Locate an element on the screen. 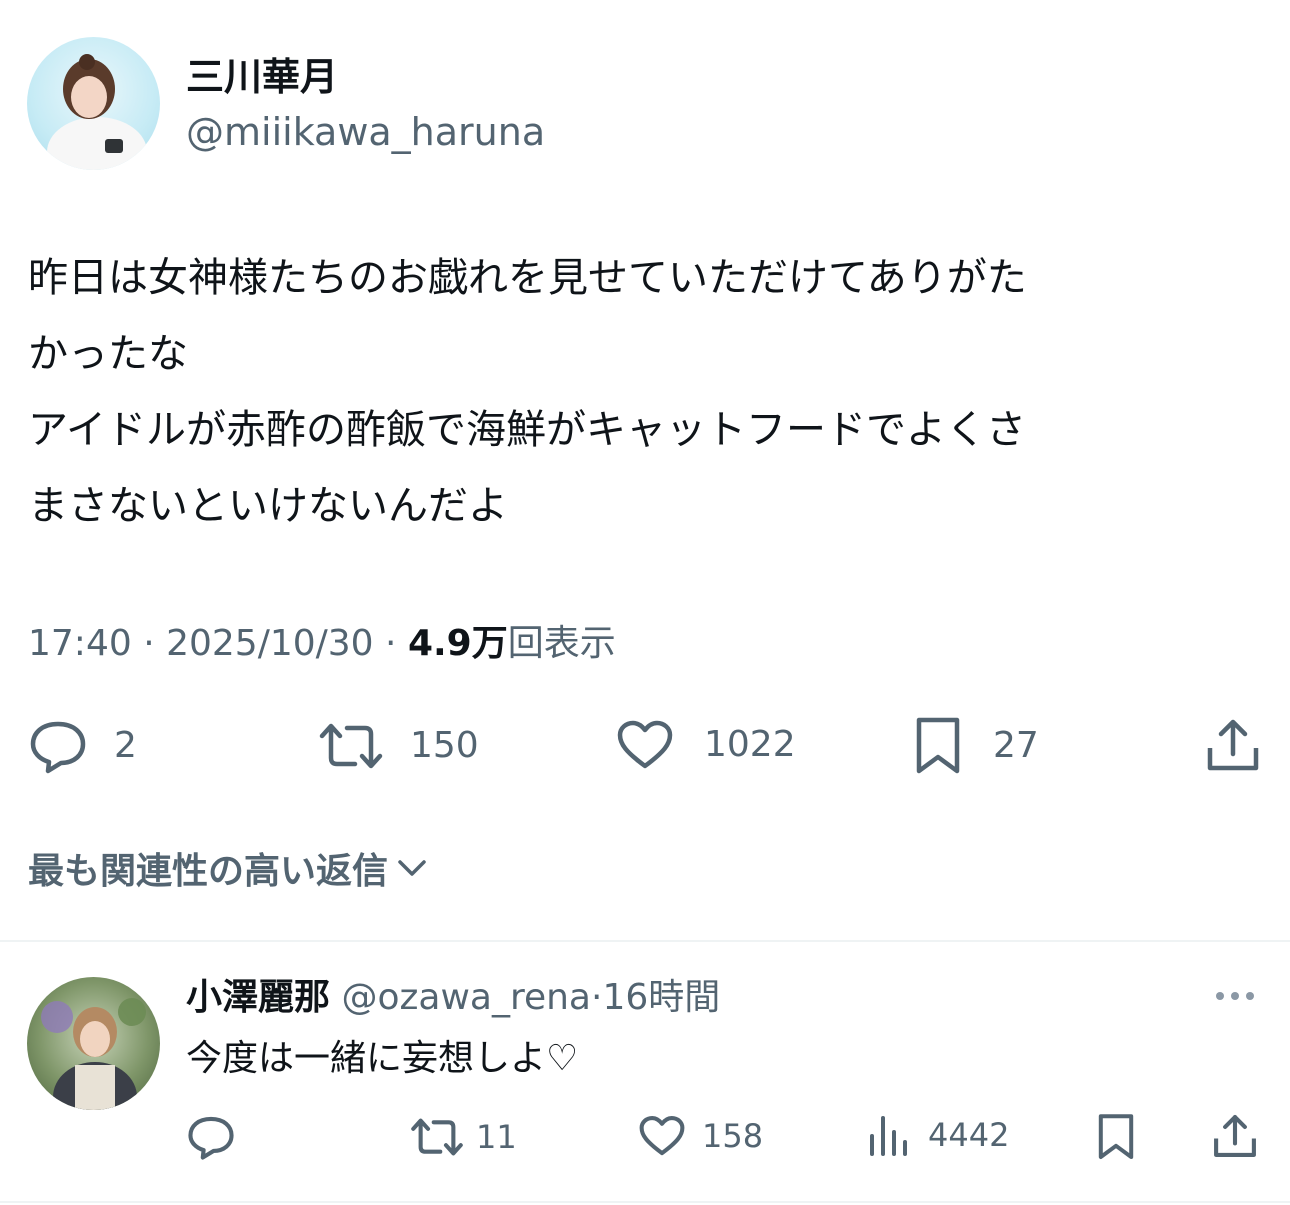 This screenshot has height=1205, width=1290. replies-sort-label: 最も関連性の高い返信 is located at coordinates (208, 871).